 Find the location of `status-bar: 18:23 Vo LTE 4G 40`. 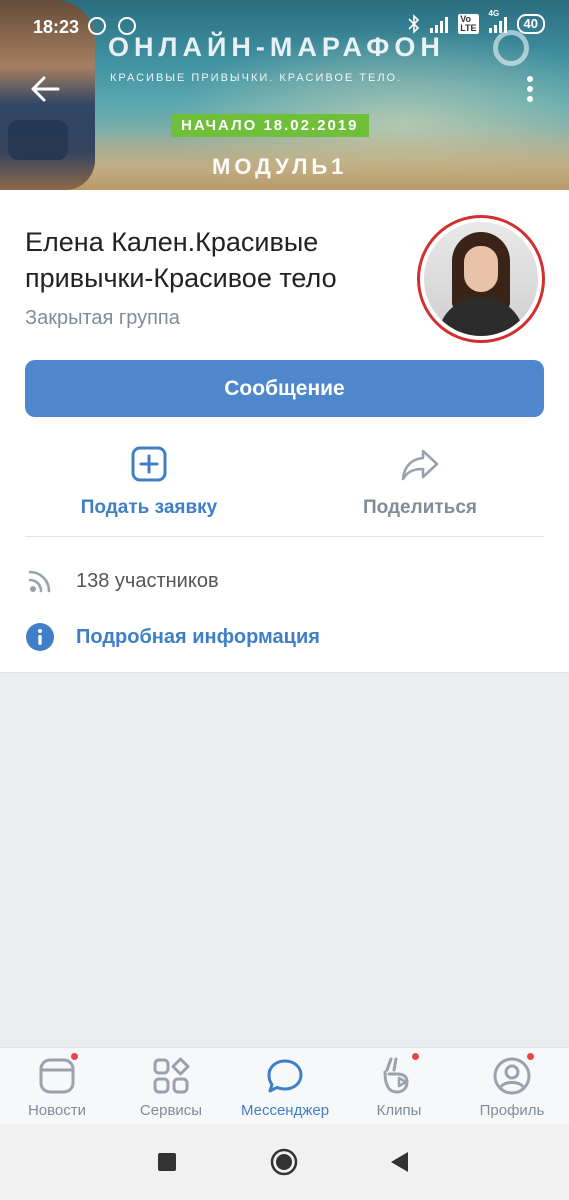

status-bar: 18:23 Vo LTE 4G 40 is located at coordinates (284, 28).